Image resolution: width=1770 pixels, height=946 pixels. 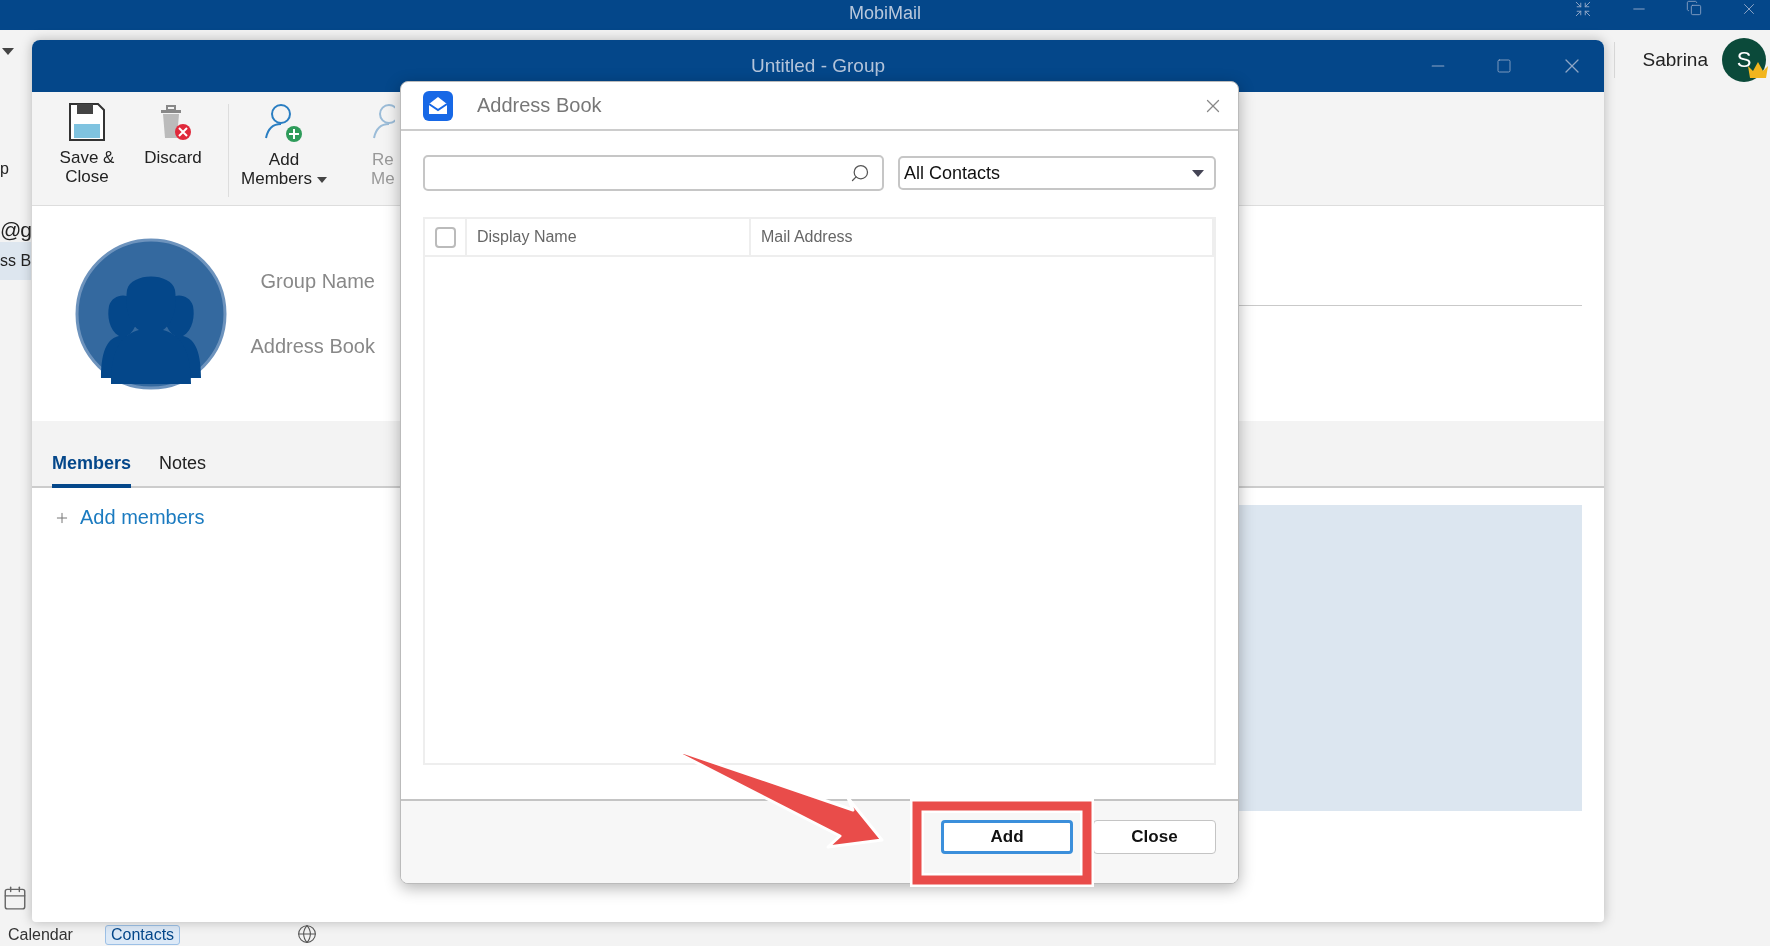 I want to click on ribbon-button: Add Members, so click(x=284, y=148).